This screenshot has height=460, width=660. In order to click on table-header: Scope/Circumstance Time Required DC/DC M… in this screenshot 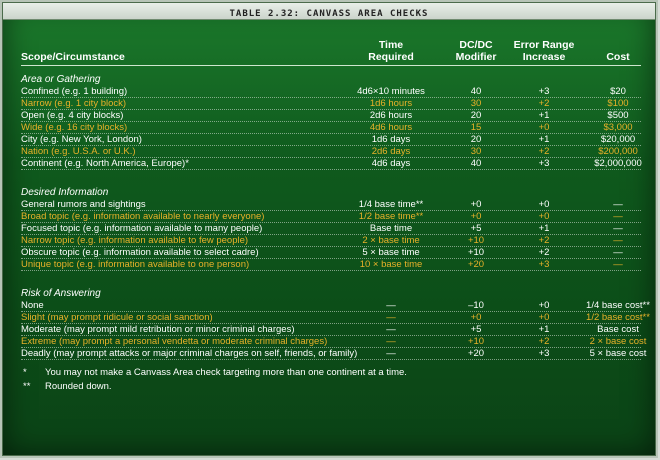, I will do `click(331, 43)`.